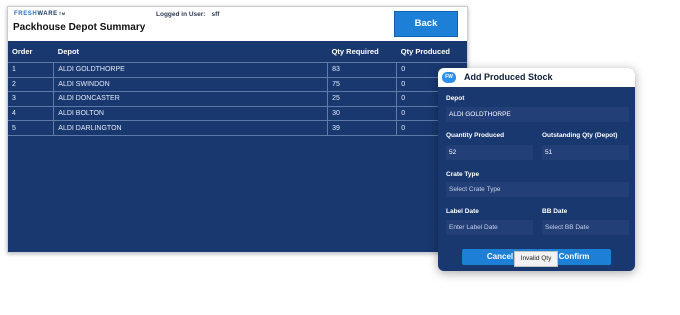 This screenshot has height=315, width=680. Describe the element at coordinates (190, 70) in the screenshot. I see `cell-depot: ALDI GOLDTHORPE` at that location.